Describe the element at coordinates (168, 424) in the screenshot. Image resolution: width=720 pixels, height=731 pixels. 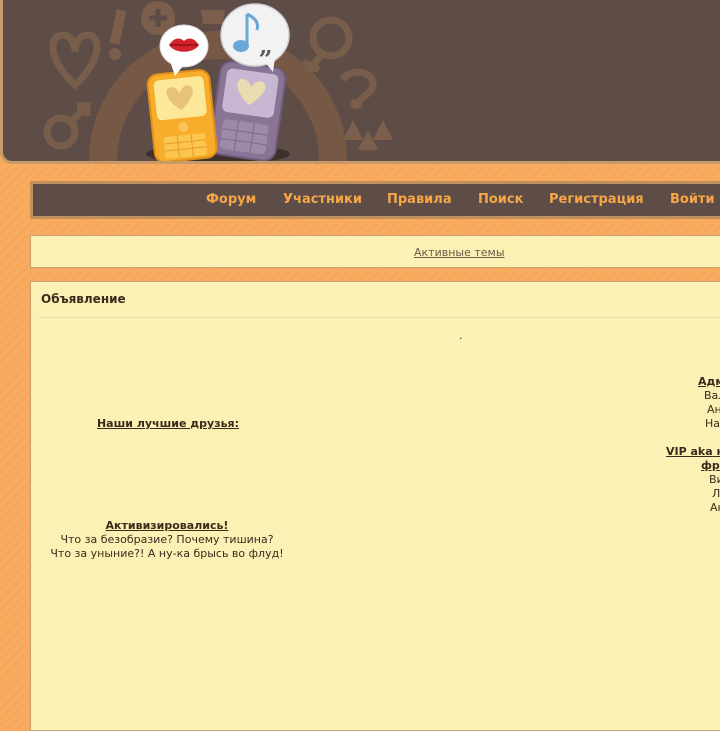
I see `friends-heading: Наши лучшие друзья:` at that location.